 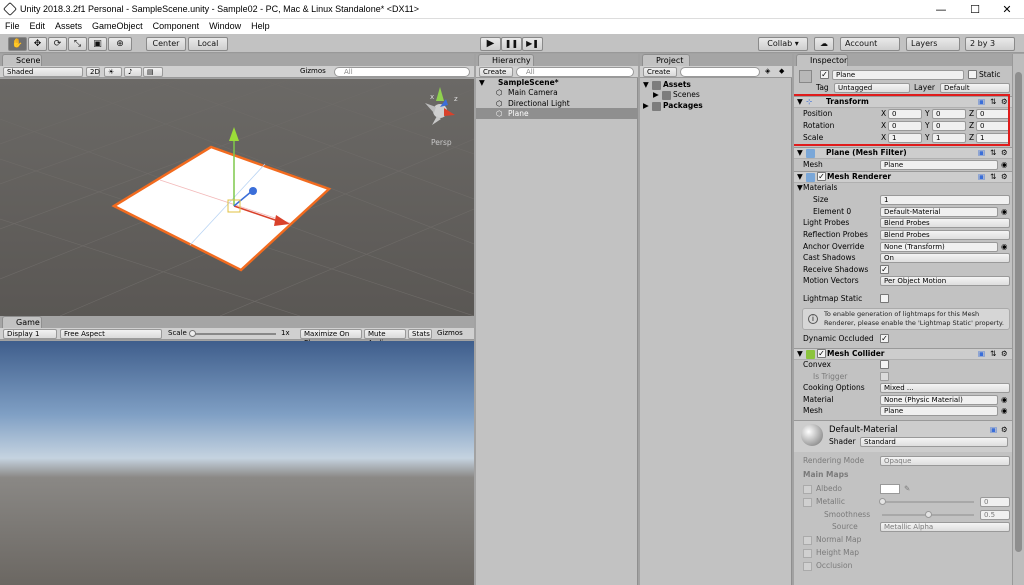 I want to click on is-trigger-checkbox, so click(x=884, y=376).